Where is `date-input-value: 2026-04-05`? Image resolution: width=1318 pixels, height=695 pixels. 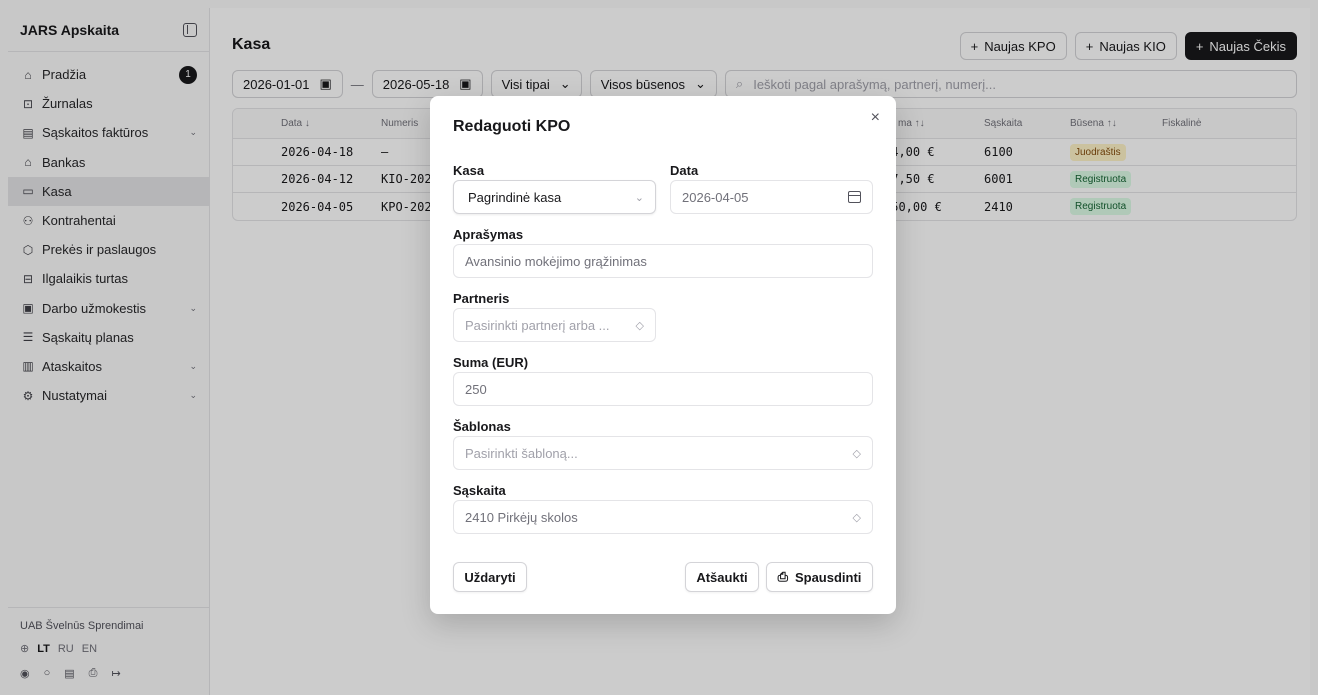 date-input-value: 2026-04-05 is located at coordinates (715, 197).